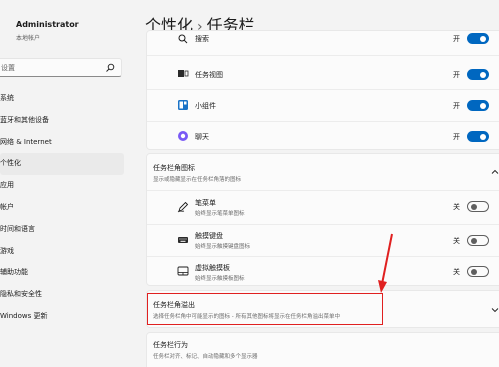 Image resolution: width=499 pixels, height=367 pixels. Describe the element at coordinates (62, 99) in the screenshot. I see `sidebar-item-system: 系统` at that location.